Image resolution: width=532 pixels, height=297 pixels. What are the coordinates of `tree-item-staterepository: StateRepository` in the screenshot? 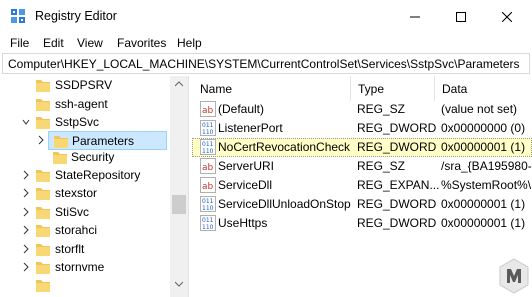 It's located at (85, 175).